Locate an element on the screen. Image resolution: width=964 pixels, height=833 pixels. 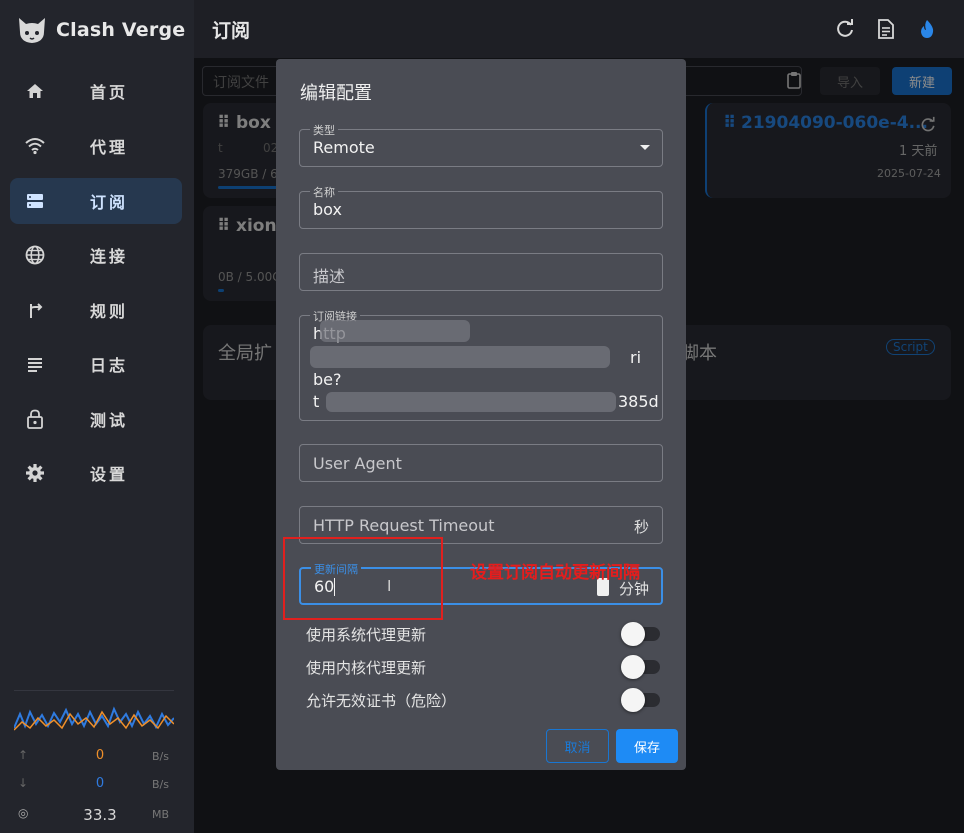
upload-value: 0 is located at coordinates (100, 755).